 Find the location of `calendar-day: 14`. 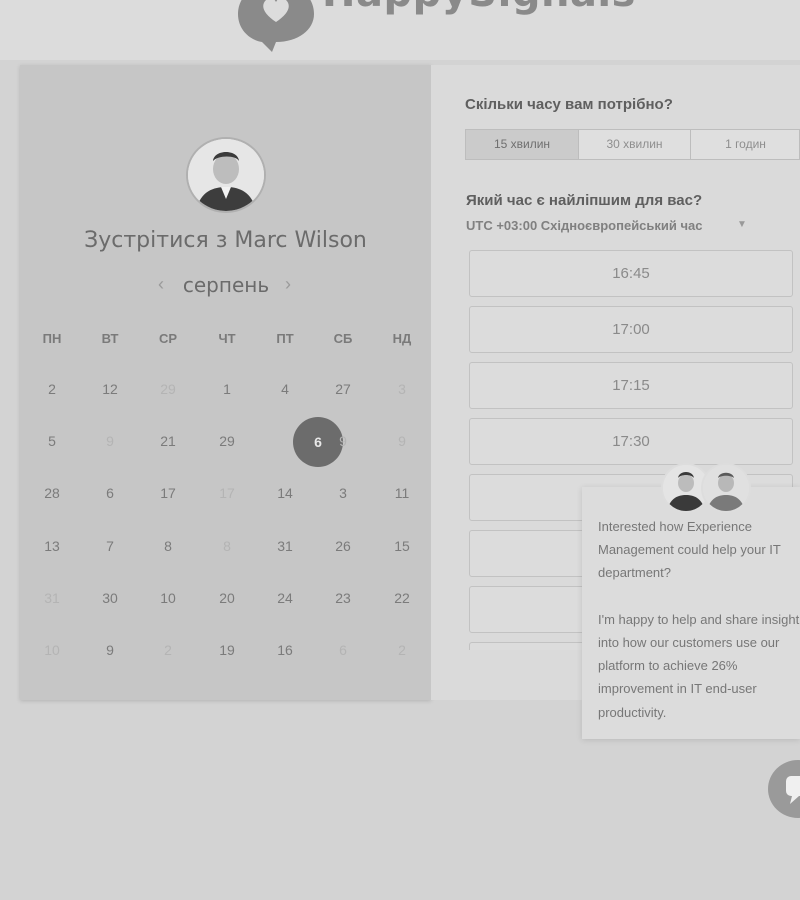

calendar-day: 14 is located at coordinates (285, 493).